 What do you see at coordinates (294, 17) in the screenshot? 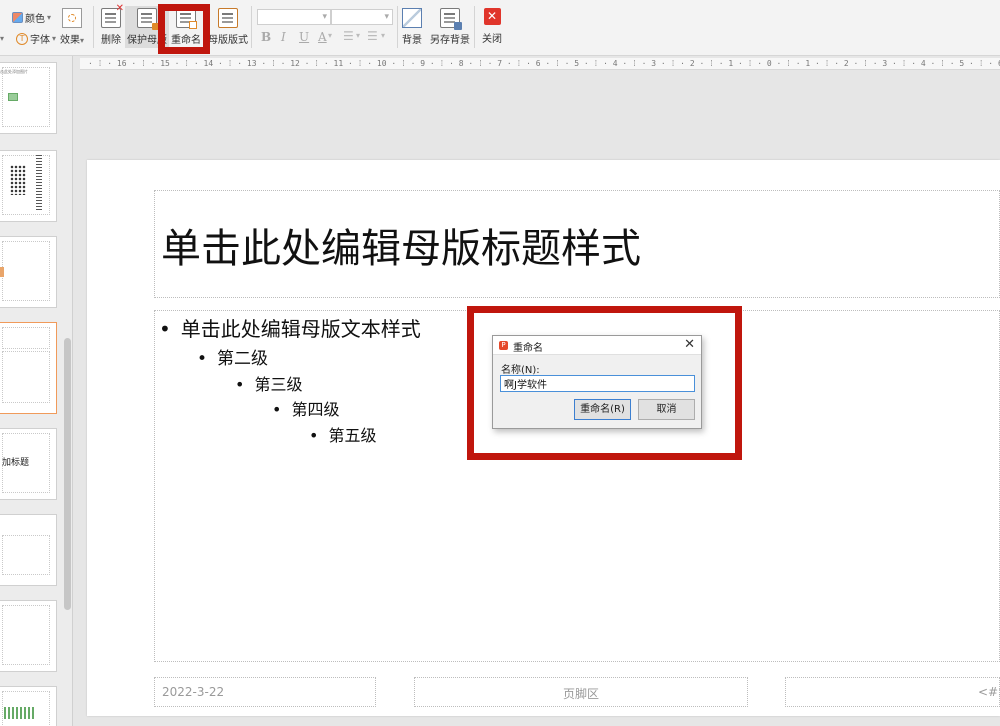
I see `font-family-dropdown` at bounding box center [294, 17].